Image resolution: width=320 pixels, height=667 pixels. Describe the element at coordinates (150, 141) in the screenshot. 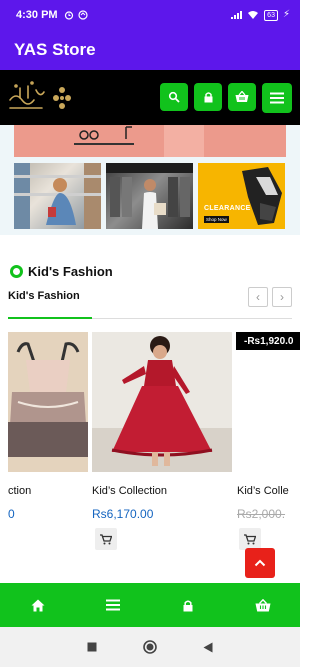

I see `banner-image` at that location.